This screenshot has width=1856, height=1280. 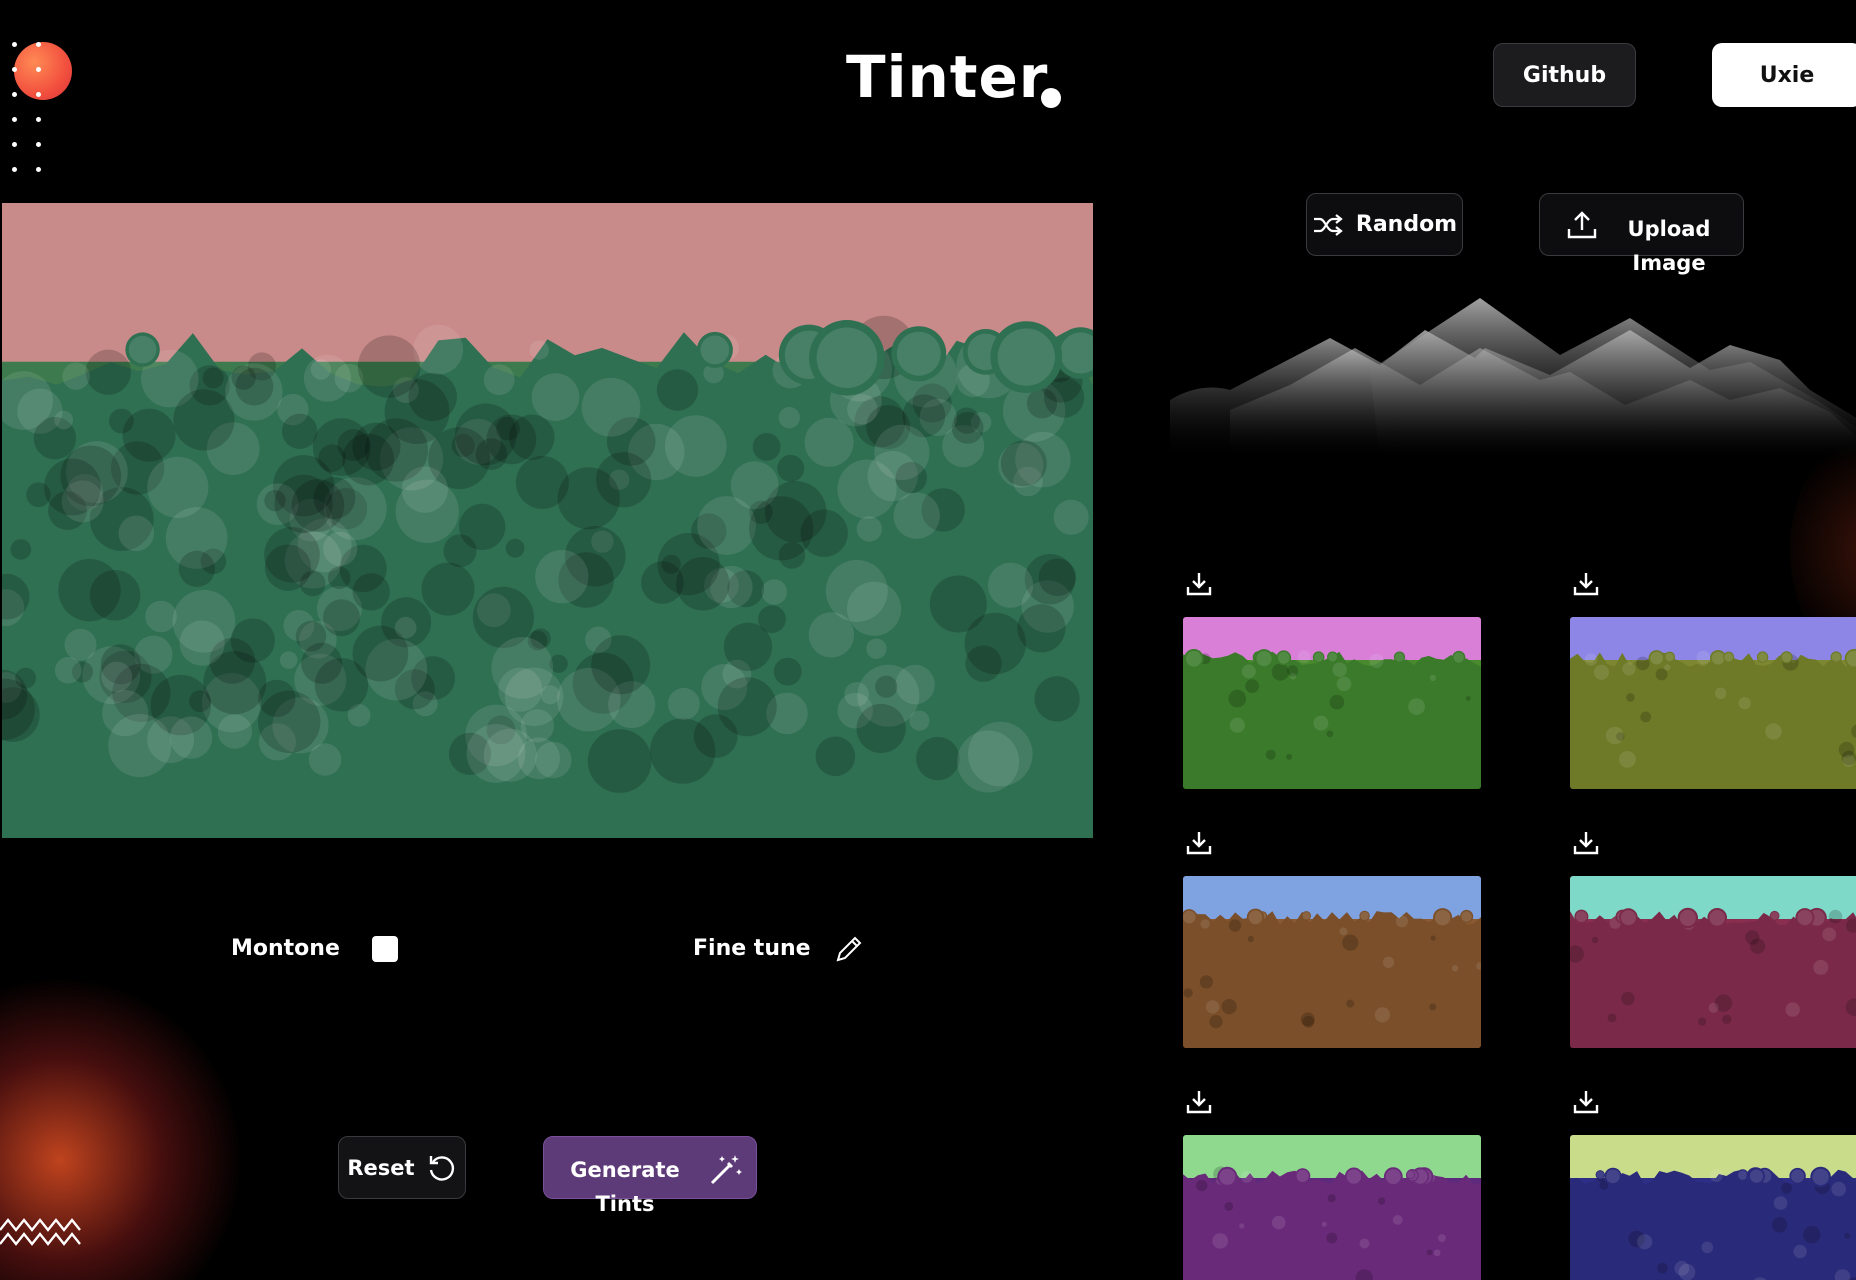 I want to click on fine-tune-label: Fine tune, so click(x=752, y=948).